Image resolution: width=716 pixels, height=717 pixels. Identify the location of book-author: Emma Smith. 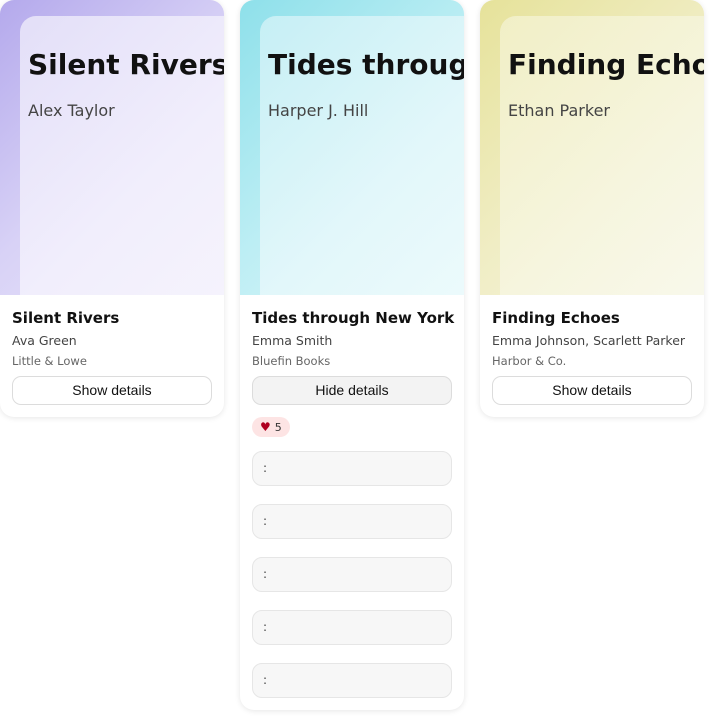
(292, 340).